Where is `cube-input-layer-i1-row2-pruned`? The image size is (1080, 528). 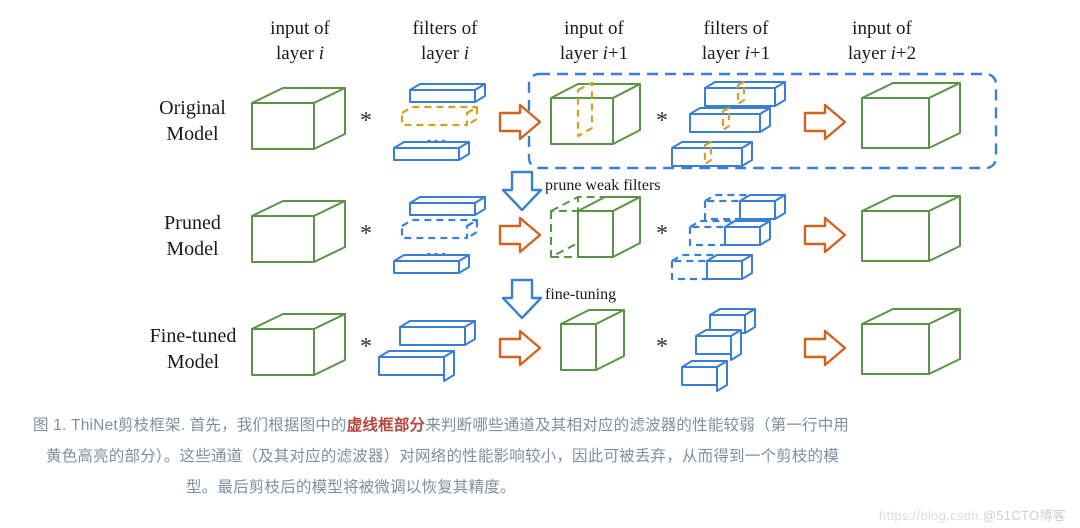 cube-input-layer-i1-row2-pruned is located at coordinates (595, 227).